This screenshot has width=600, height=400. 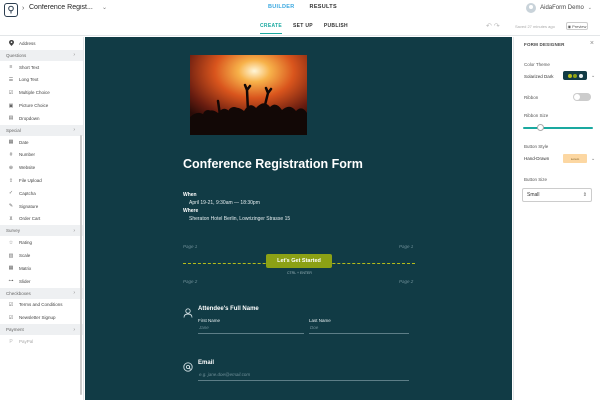 I want to click on sidebar-item-label: Date, so click(x=24, y=142).